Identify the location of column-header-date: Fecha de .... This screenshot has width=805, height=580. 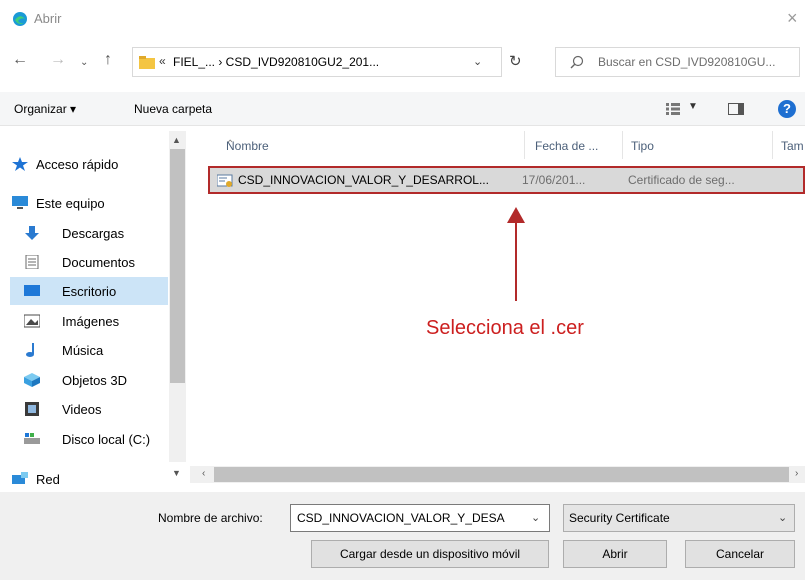
(575, 145).